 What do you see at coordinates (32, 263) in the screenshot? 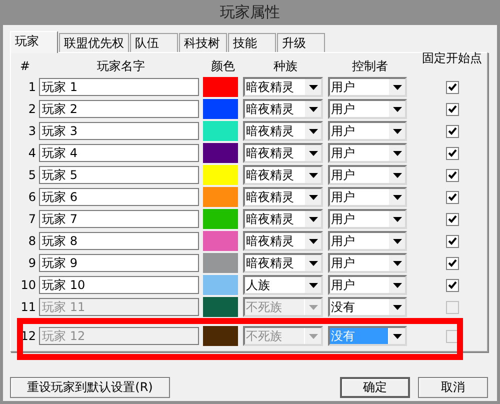
I see `row-number: 9` at bounding box center [32, 263].